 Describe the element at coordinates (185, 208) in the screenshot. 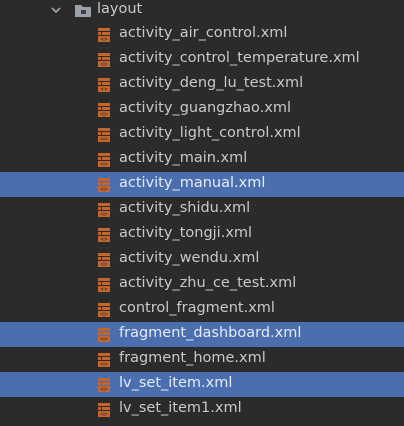

I see `tree-file-label: activity_shidu.xml` at that location.